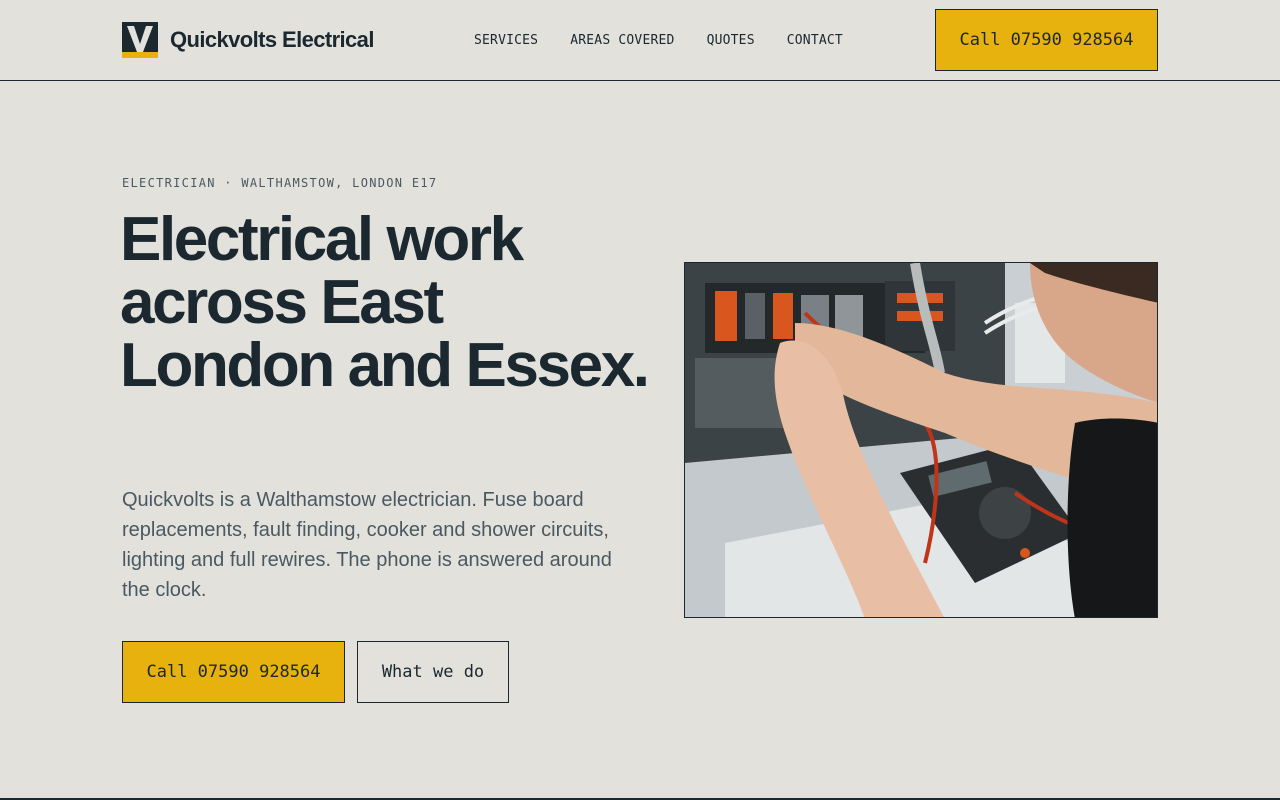  I want to click on nav-item-areas-covered: AREAS COVERED, so click(622, 41).